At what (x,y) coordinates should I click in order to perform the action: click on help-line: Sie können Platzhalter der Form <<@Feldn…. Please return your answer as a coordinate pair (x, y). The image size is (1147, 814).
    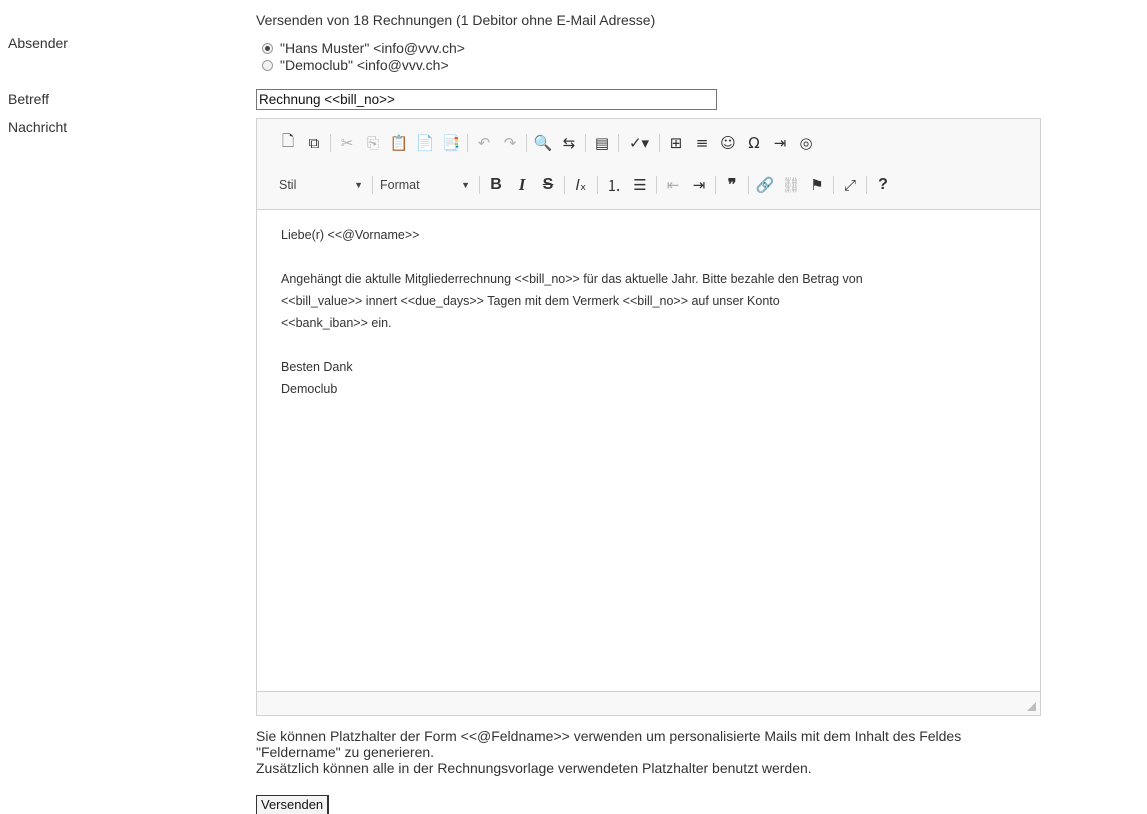
    Looking at the image, I should click on (609, 736).